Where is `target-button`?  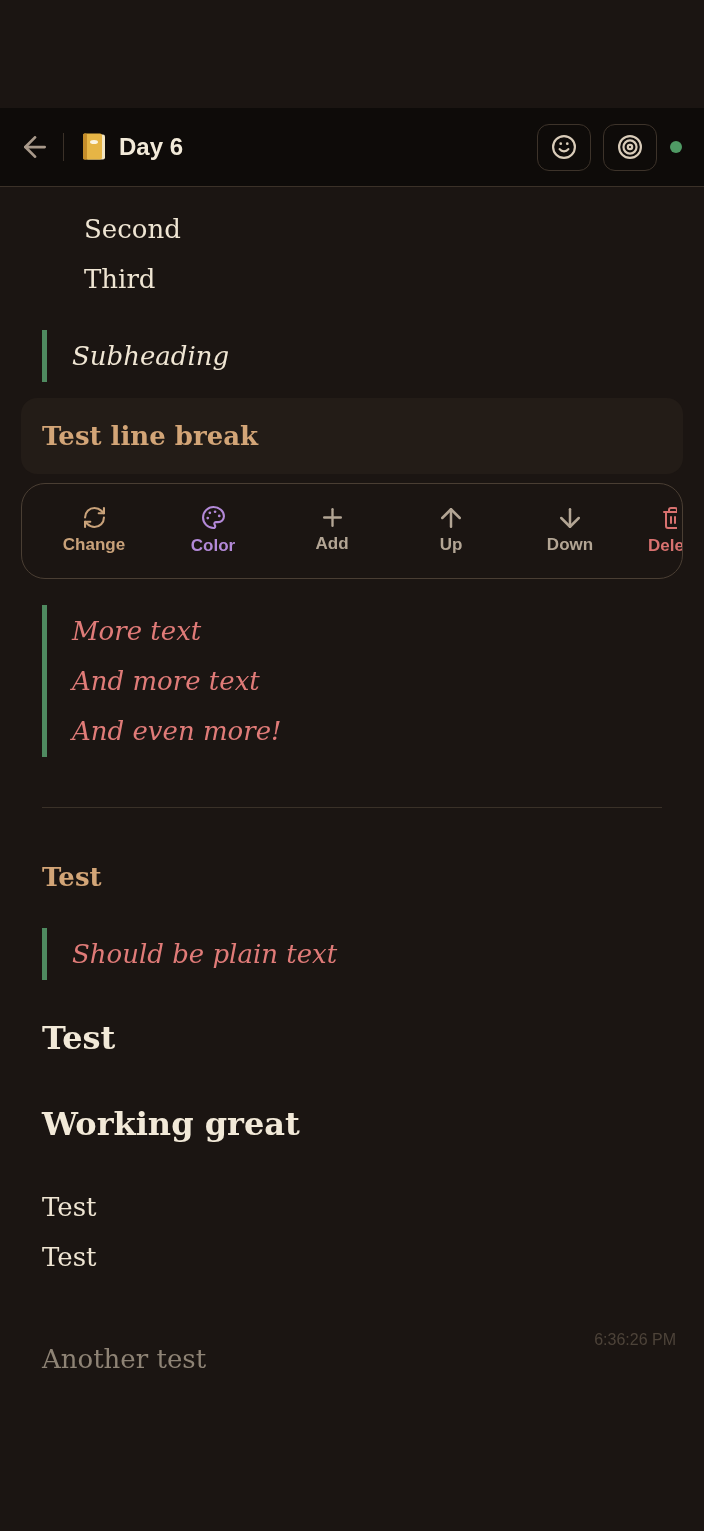
target-button is located at coordinates (630, 147).